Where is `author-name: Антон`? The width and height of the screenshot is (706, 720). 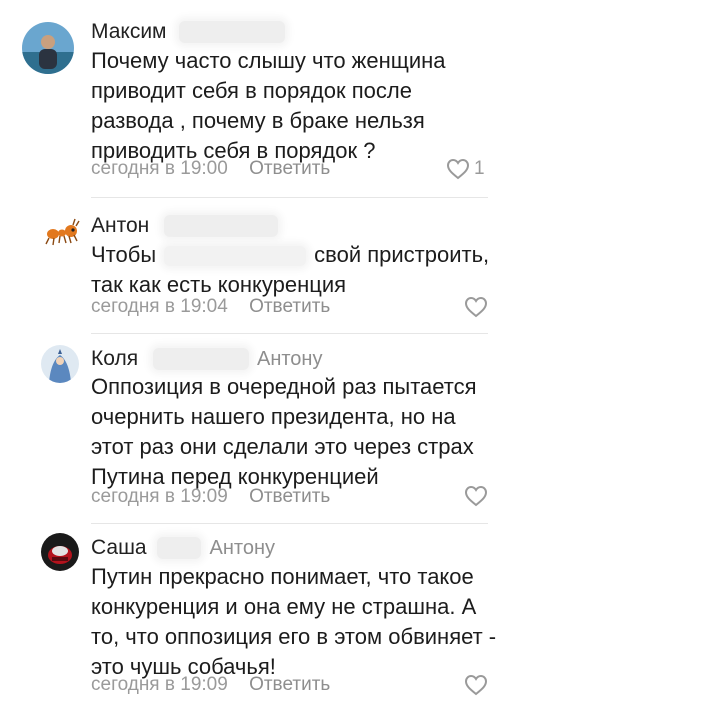
author-name: Антон is located at coordinates (120, 225).